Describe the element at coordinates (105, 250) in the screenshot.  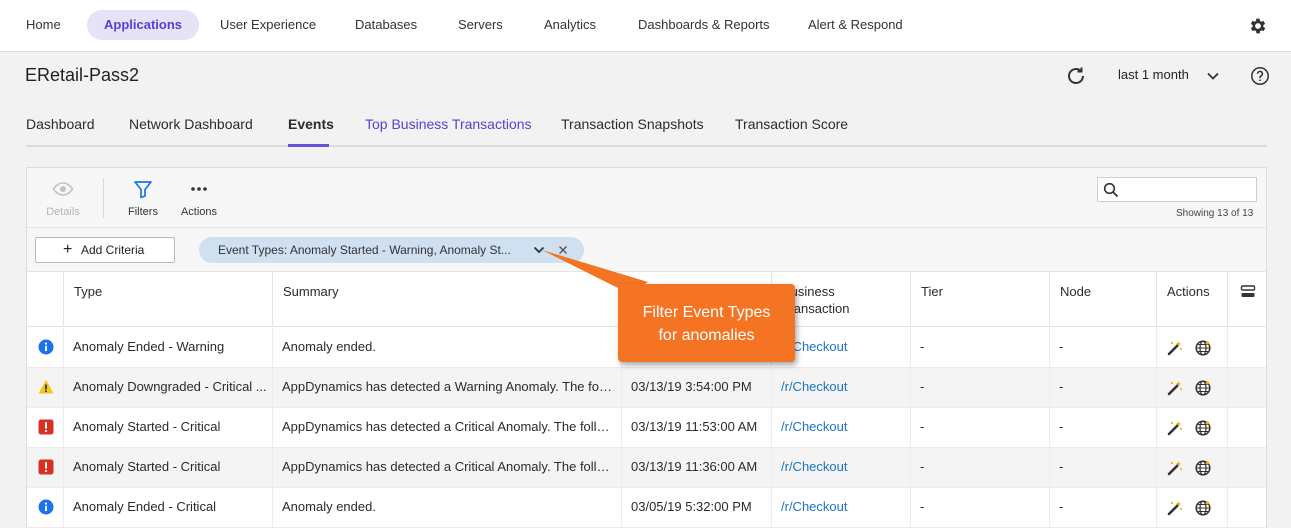
I see `add-criteria-button: + Add Criteria` at that location.